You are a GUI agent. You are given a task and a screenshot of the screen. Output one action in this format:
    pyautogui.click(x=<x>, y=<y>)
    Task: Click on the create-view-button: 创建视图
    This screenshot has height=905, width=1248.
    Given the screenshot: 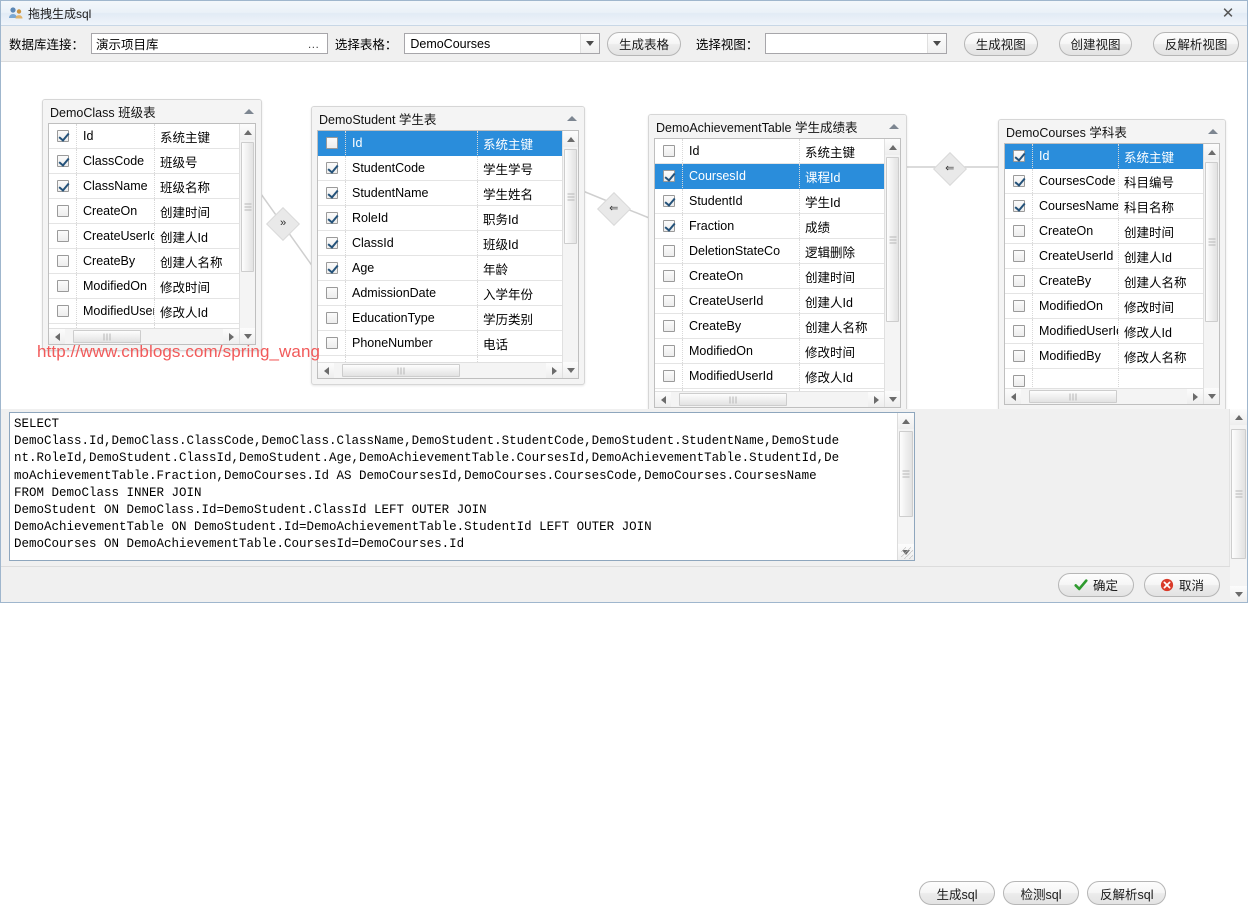 What is the action you would take?
    pyautogui.click(x=1095, y=43)
    